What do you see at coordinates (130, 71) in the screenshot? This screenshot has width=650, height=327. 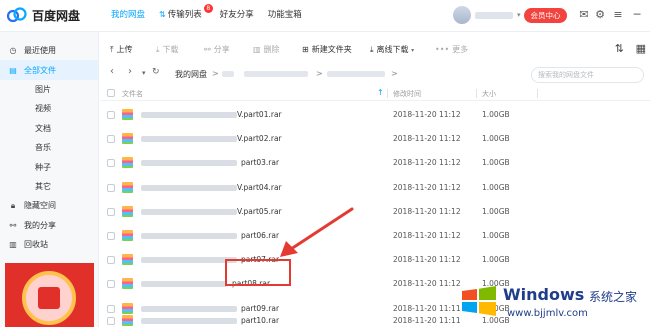 I see `forward-arrow-icon: ›` at bounding box center [130, 71].